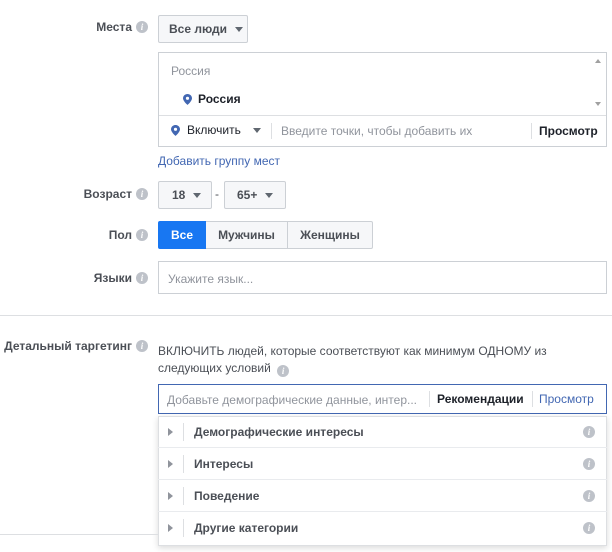 This screenshot has height=552, width=612. What do you see at coordinates (405, 131) in the screenshot?
I see `location-search-input: Введите точки, чтобы добавить их` at bounding box center [405, 131].